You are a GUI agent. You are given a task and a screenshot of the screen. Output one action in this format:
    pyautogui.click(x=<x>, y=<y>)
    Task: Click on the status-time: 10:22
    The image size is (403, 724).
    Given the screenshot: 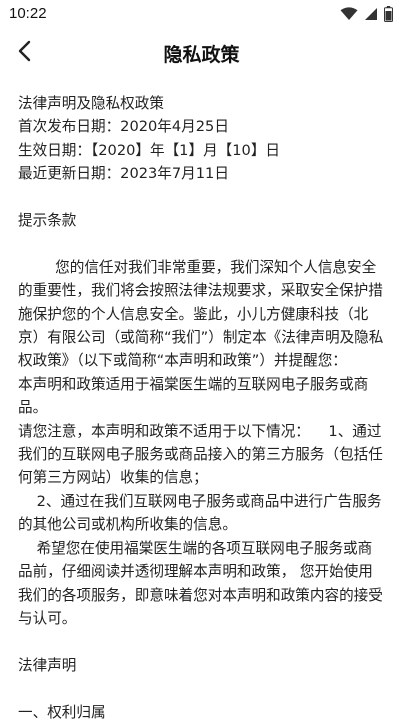 What is the action you would take?
    pyautogui.click(x=28, y=13)
    